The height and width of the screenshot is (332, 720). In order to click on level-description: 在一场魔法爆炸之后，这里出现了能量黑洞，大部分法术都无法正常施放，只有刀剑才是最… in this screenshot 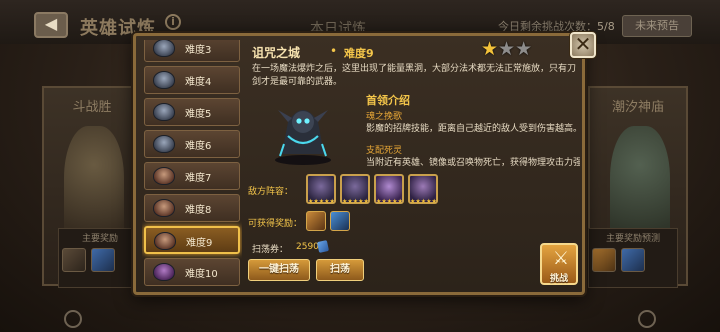, I will do `click(414, 75)`.